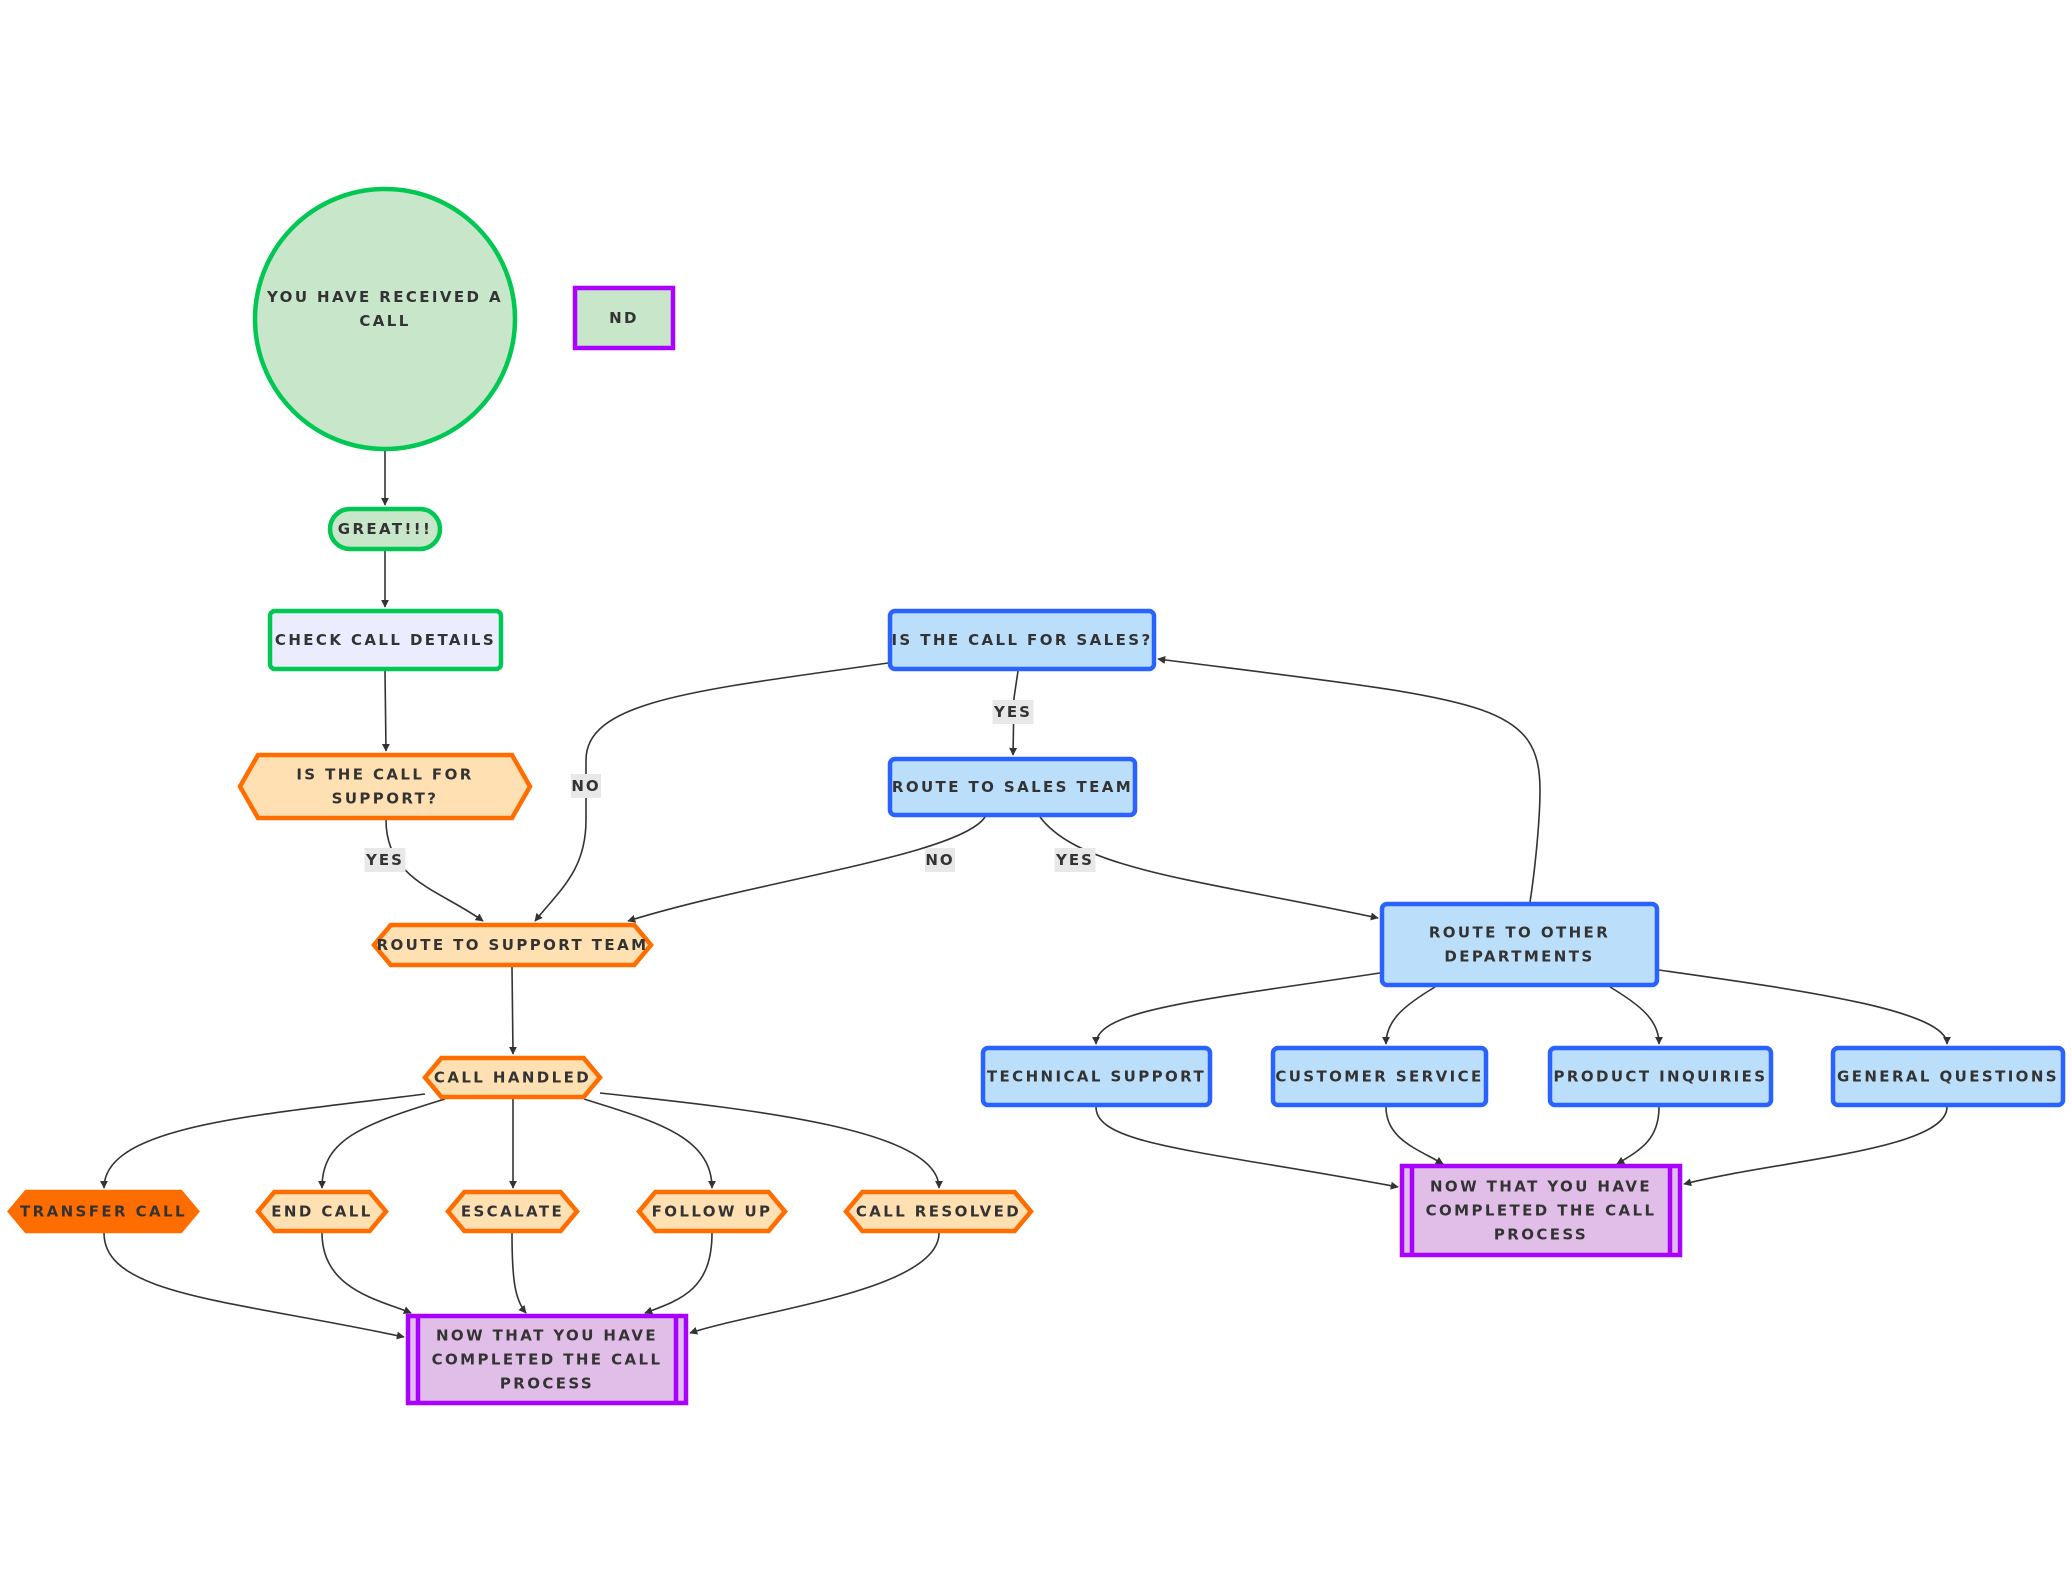  I want to click on edge-route_other-to-tech, so click(1236, 1008).